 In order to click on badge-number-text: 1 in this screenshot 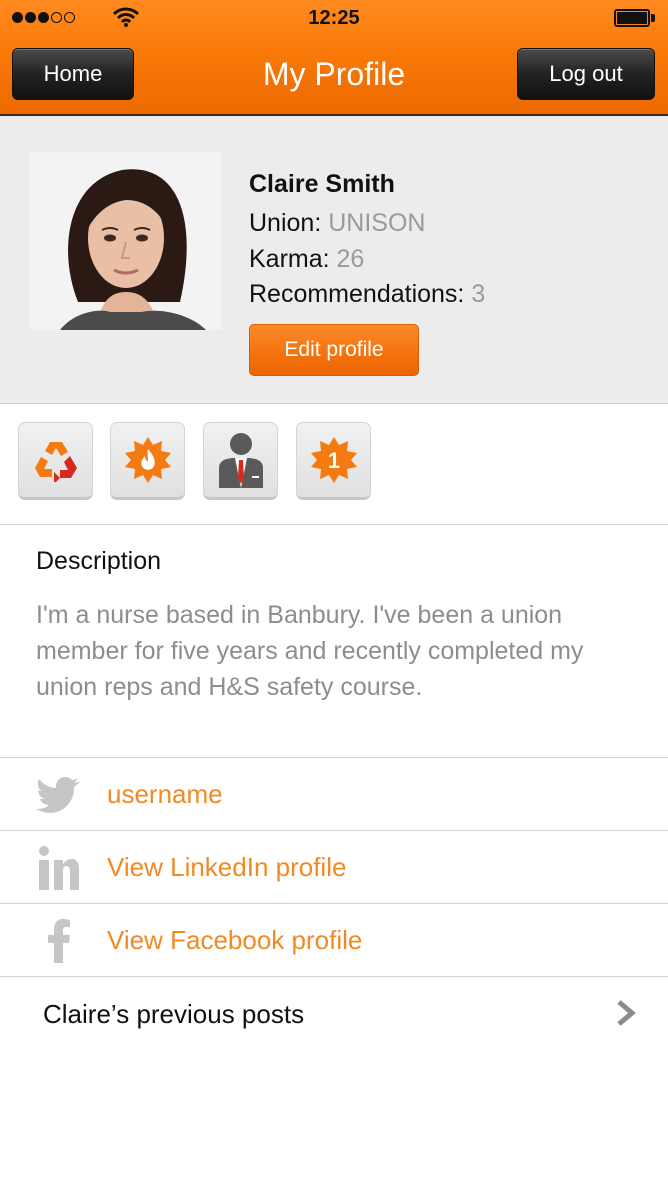, I will do `click(333, 460)`.